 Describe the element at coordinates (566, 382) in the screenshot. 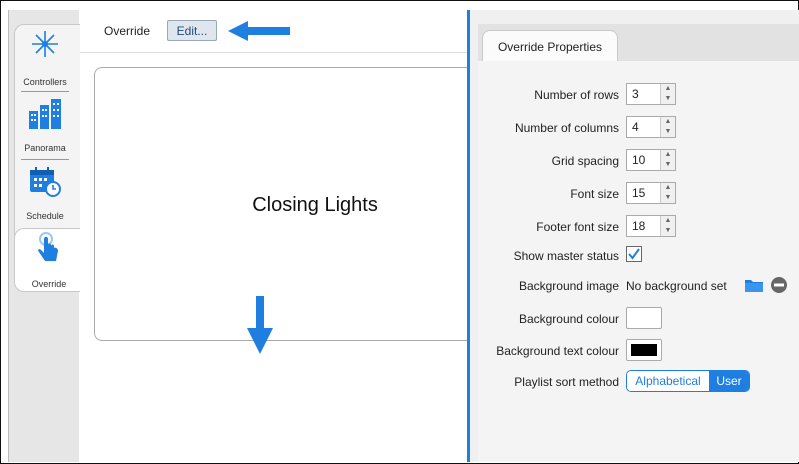

I see `sort-label: Playlist sort method` at that location.